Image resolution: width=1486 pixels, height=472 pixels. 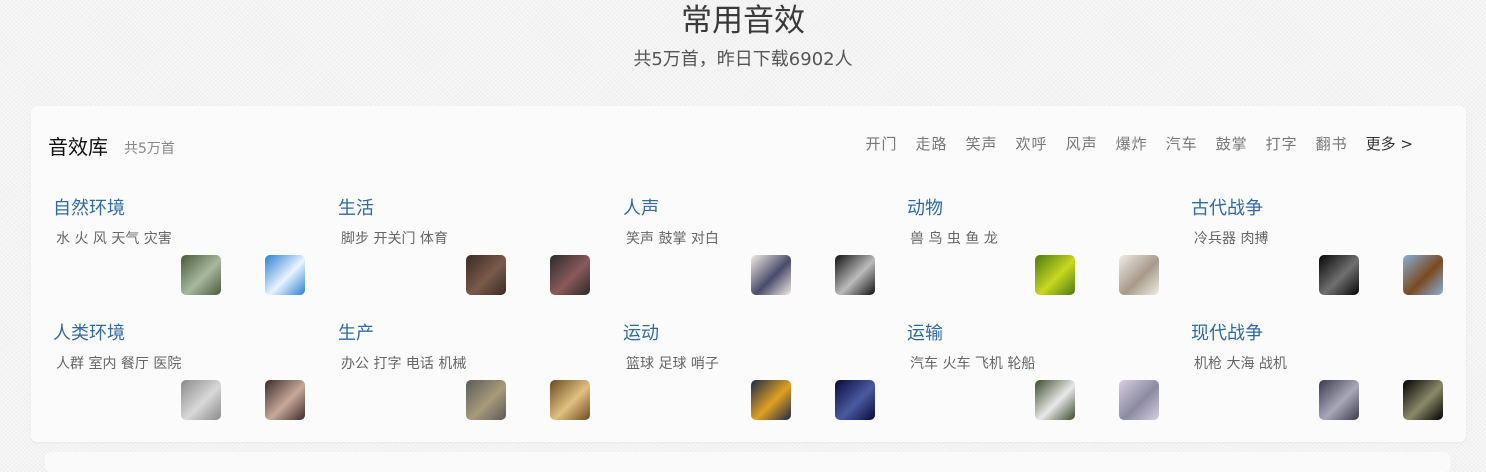 What do you see at coordinates (114, 239) in the screenshot?
I see `category-subtags: 水 火 风 天气 灾害` at bounding box center [114, 239].